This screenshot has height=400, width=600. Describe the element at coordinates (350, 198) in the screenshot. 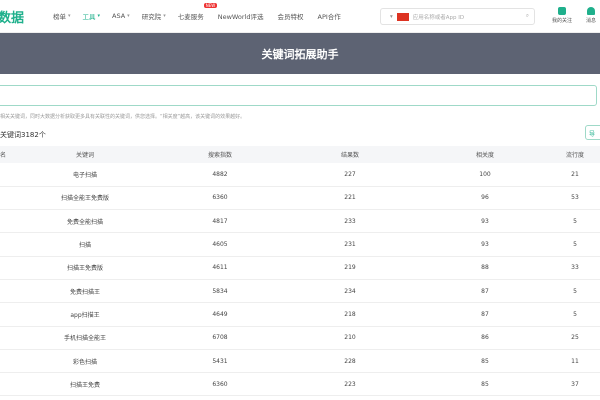

I see `value-cell: 221` at that location.